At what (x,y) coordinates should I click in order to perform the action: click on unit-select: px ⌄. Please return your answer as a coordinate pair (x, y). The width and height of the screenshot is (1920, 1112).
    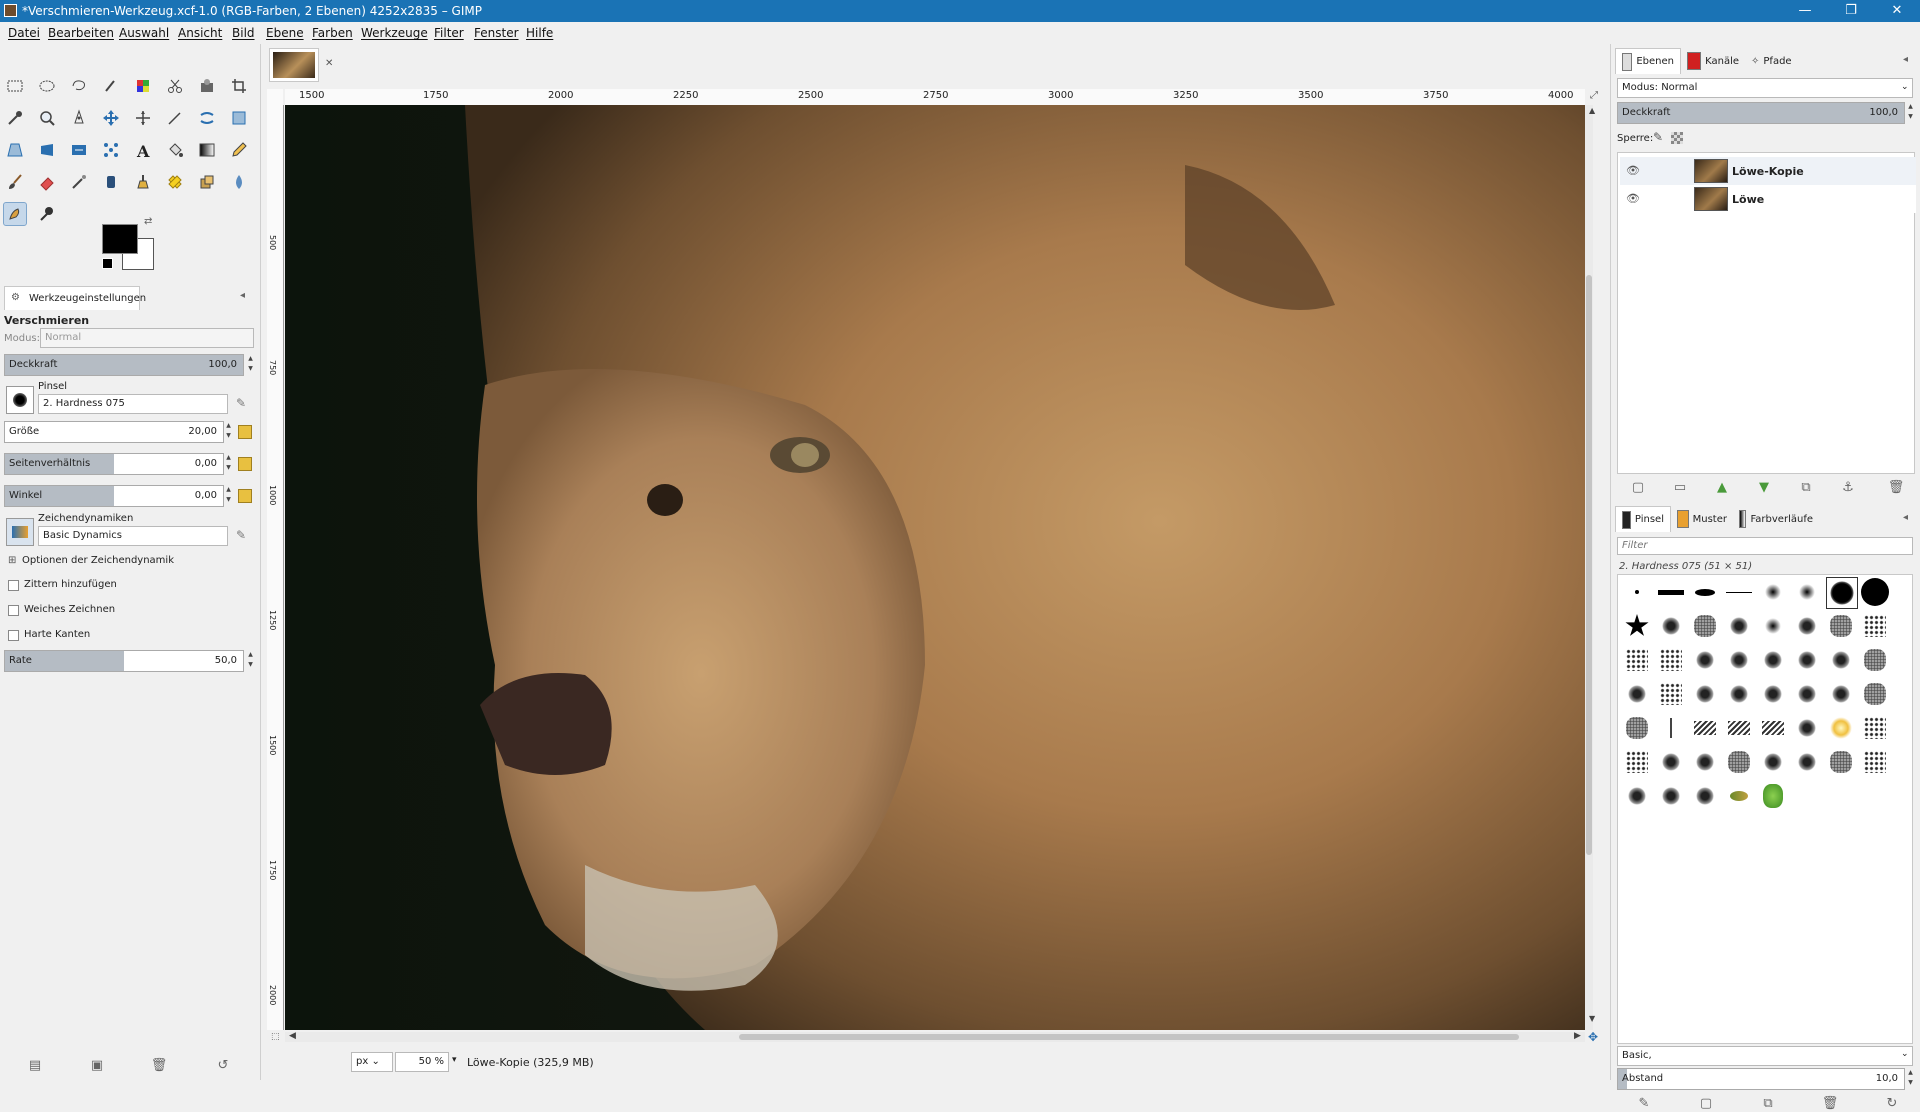
    Looking at the image, I should click on (372, 1062).